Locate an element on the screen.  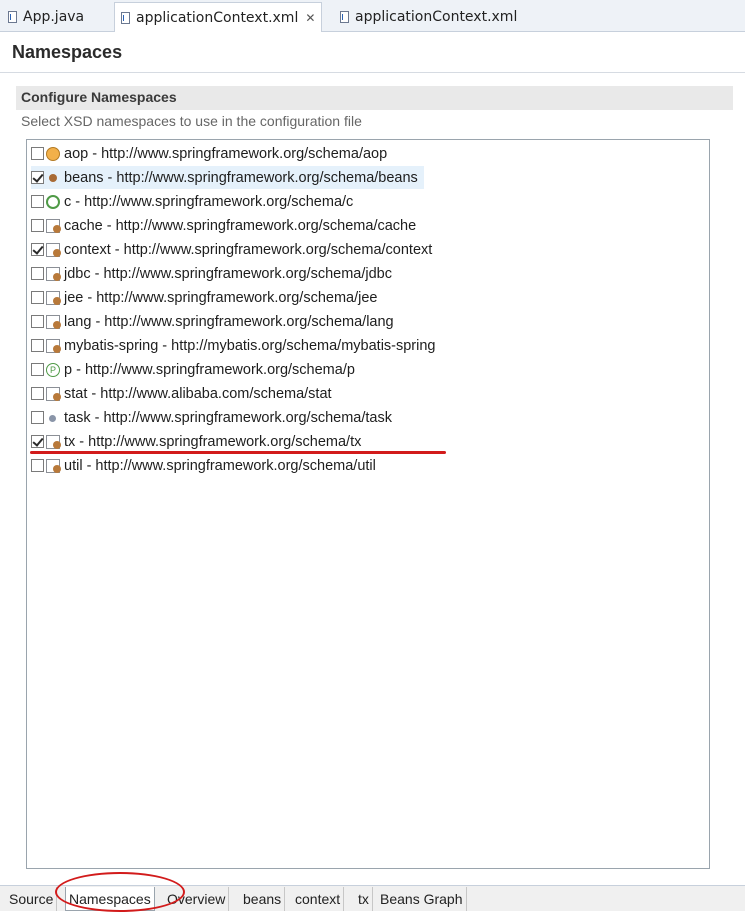
tab-overview: Overview is located at coordinates (197, 899).